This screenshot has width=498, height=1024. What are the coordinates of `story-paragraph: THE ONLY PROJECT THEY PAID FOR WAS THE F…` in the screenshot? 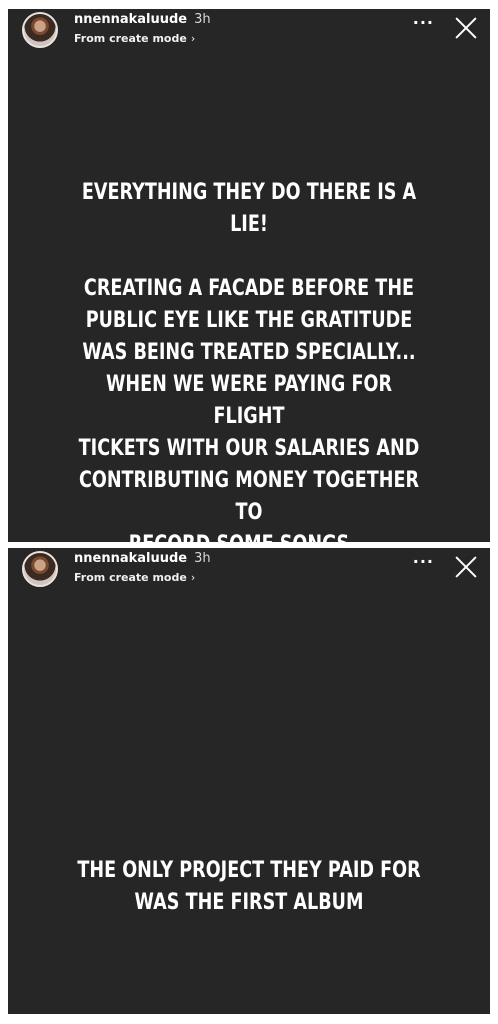 It's located at (249, 886).